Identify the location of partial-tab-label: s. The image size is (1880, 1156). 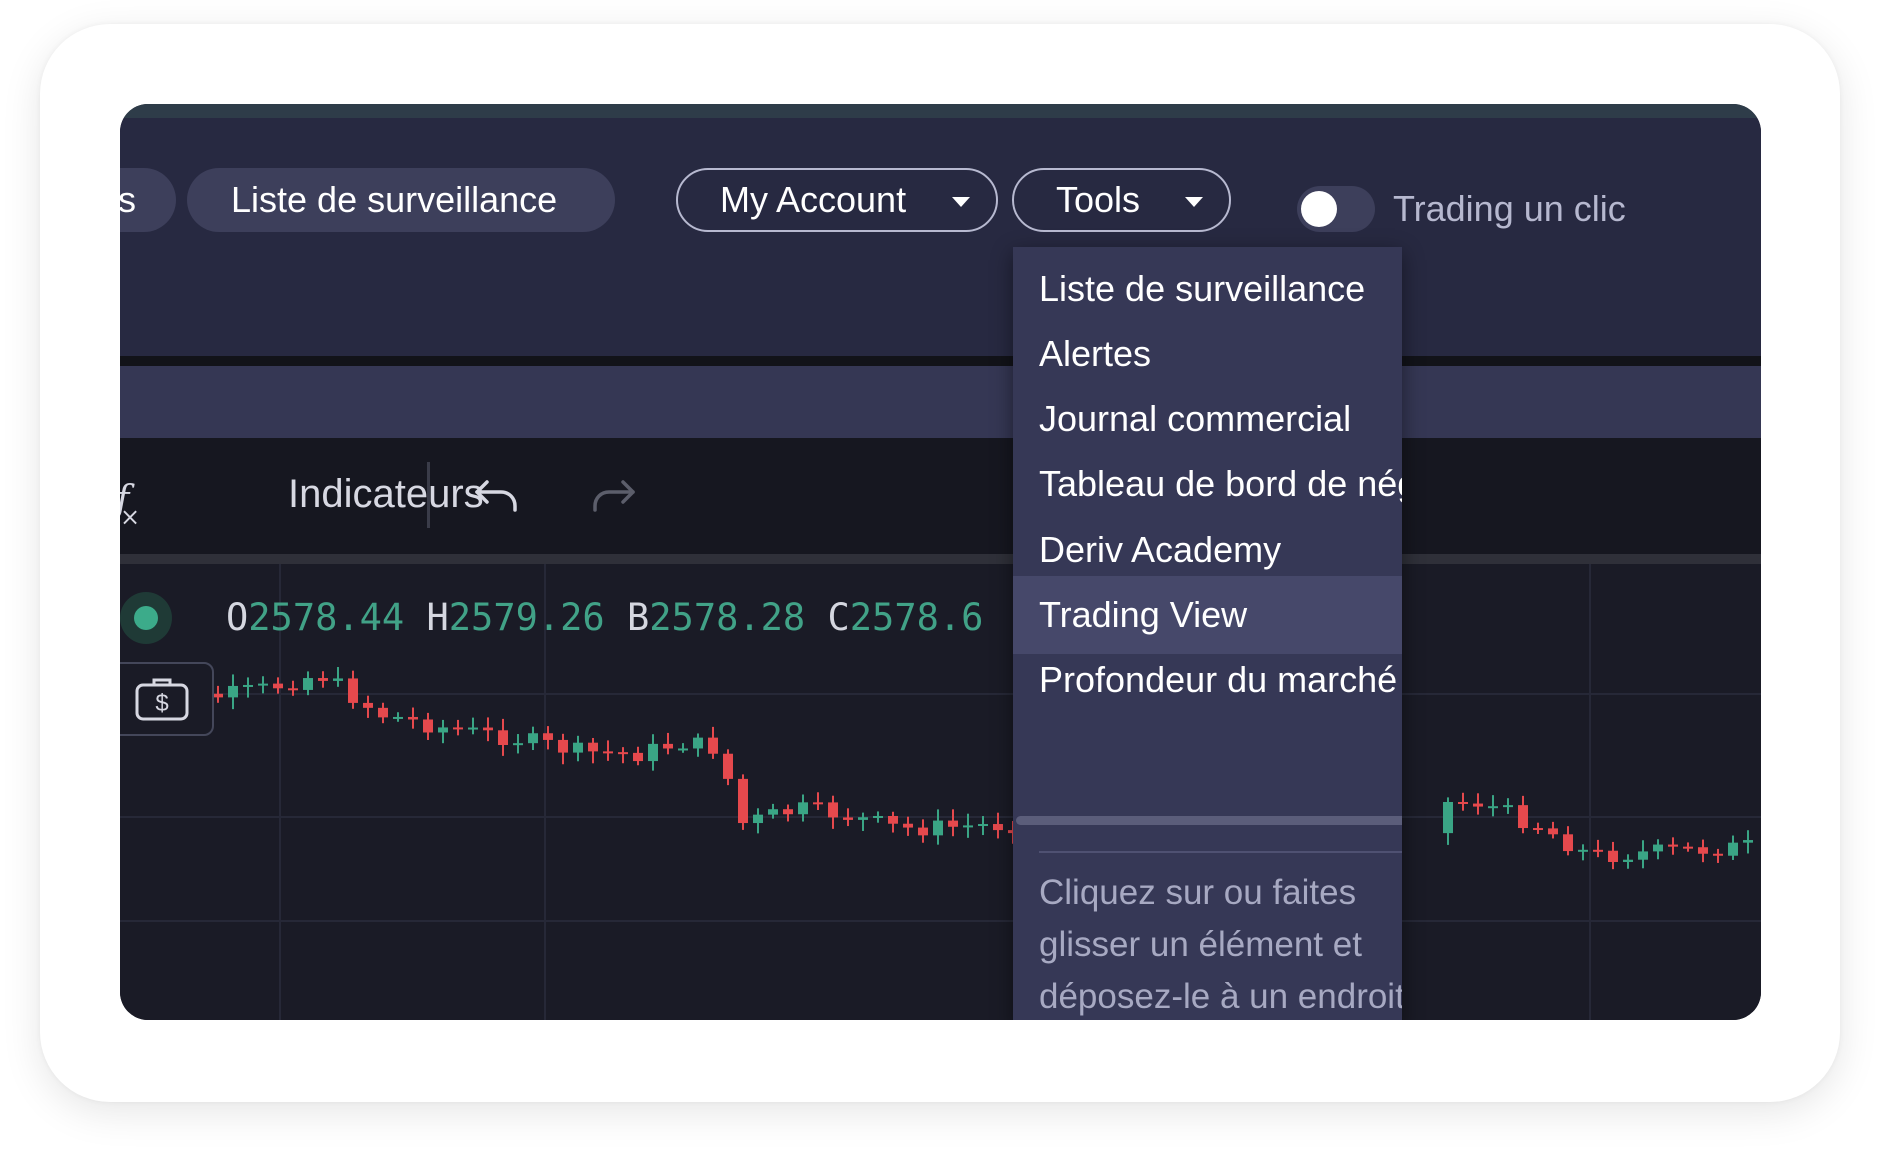
(128, 199).